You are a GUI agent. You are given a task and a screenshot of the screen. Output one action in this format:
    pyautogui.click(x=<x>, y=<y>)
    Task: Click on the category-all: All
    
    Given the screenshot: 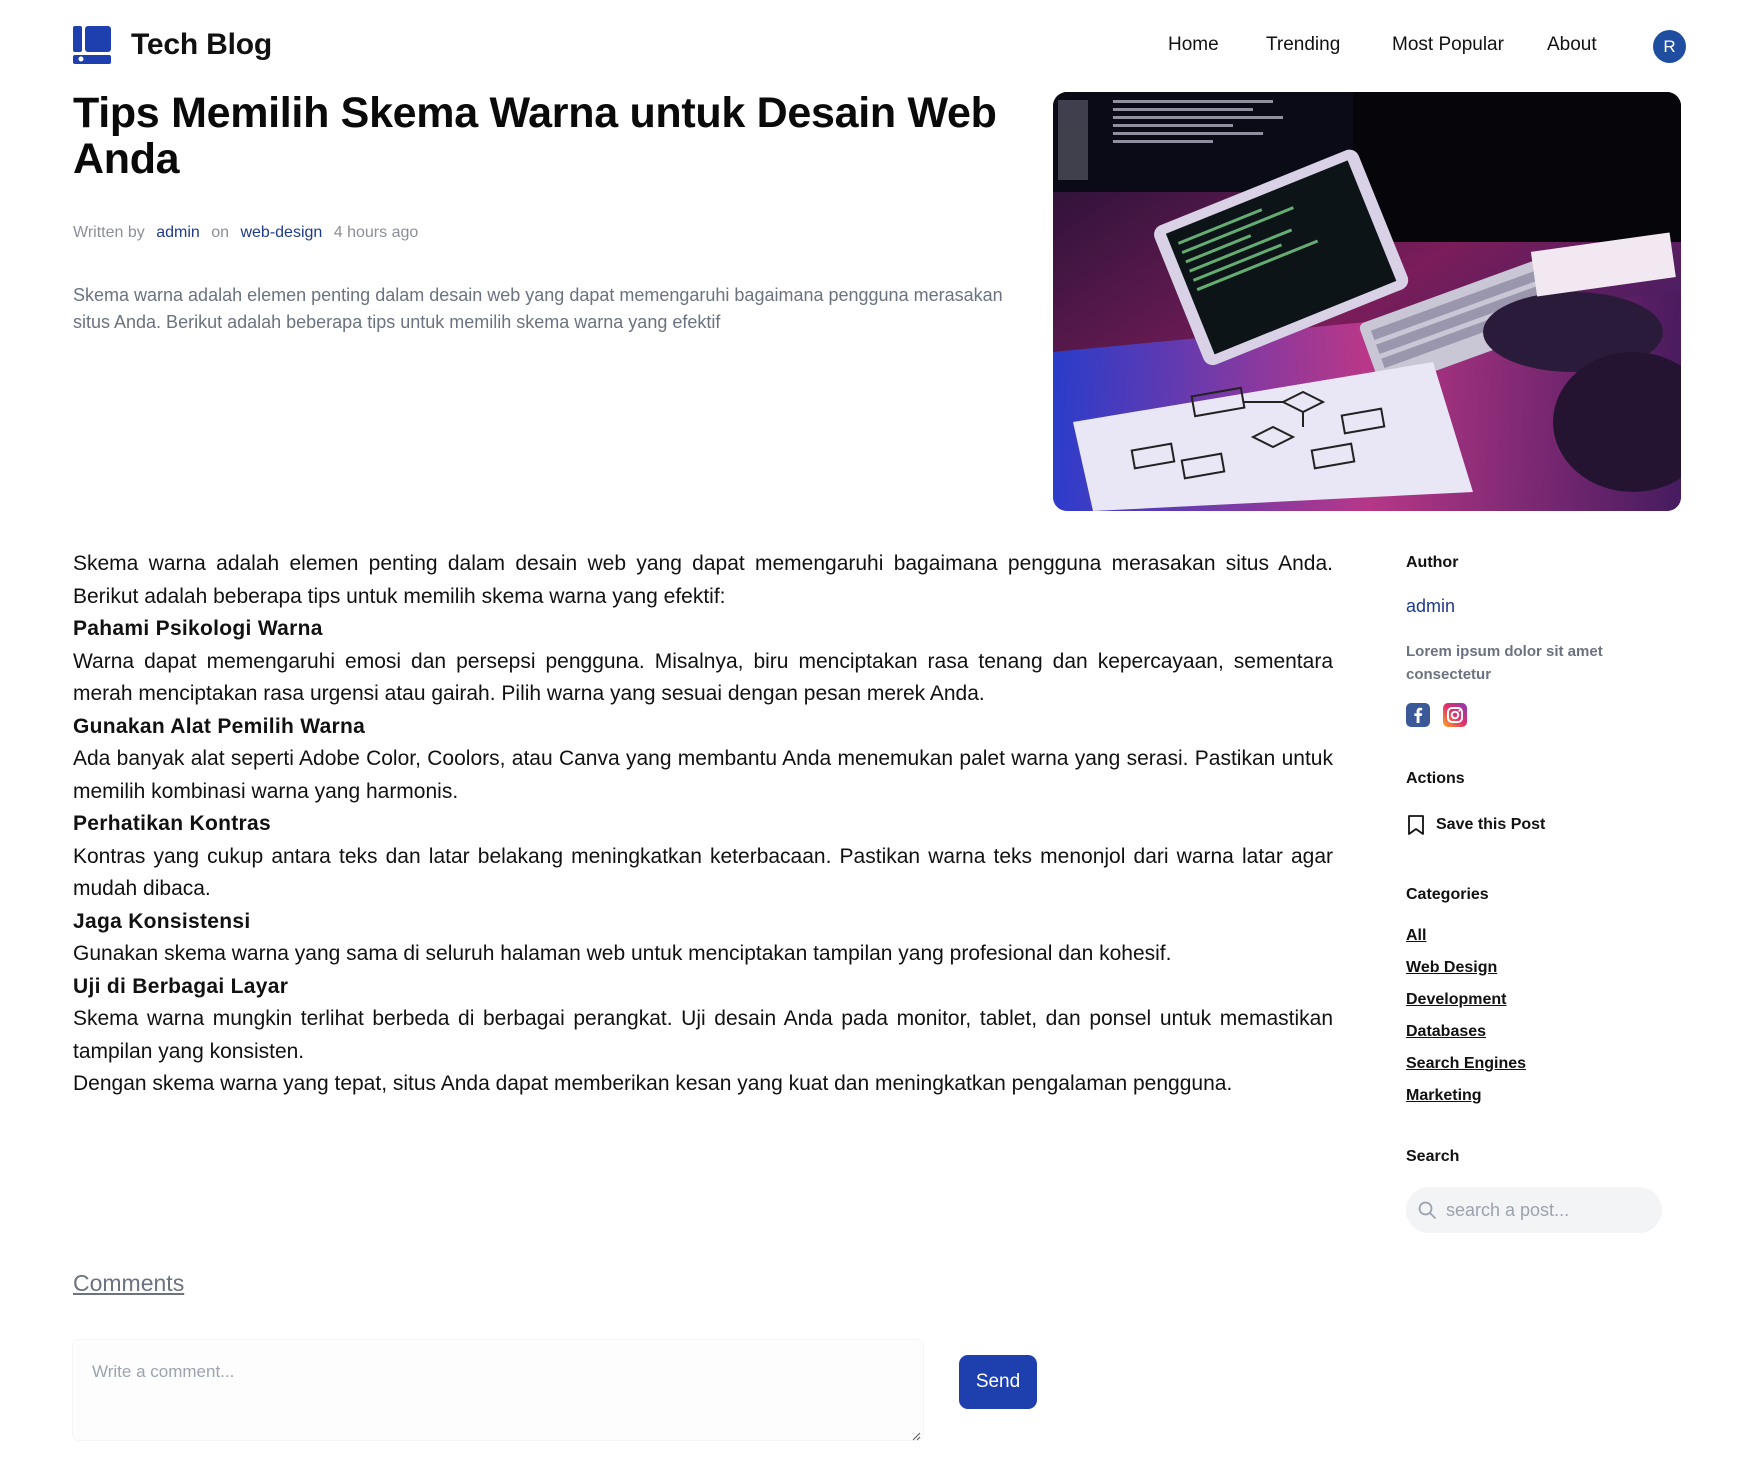 What is the action you would take?
    pyautogui.click(x=1546, y=936)
    